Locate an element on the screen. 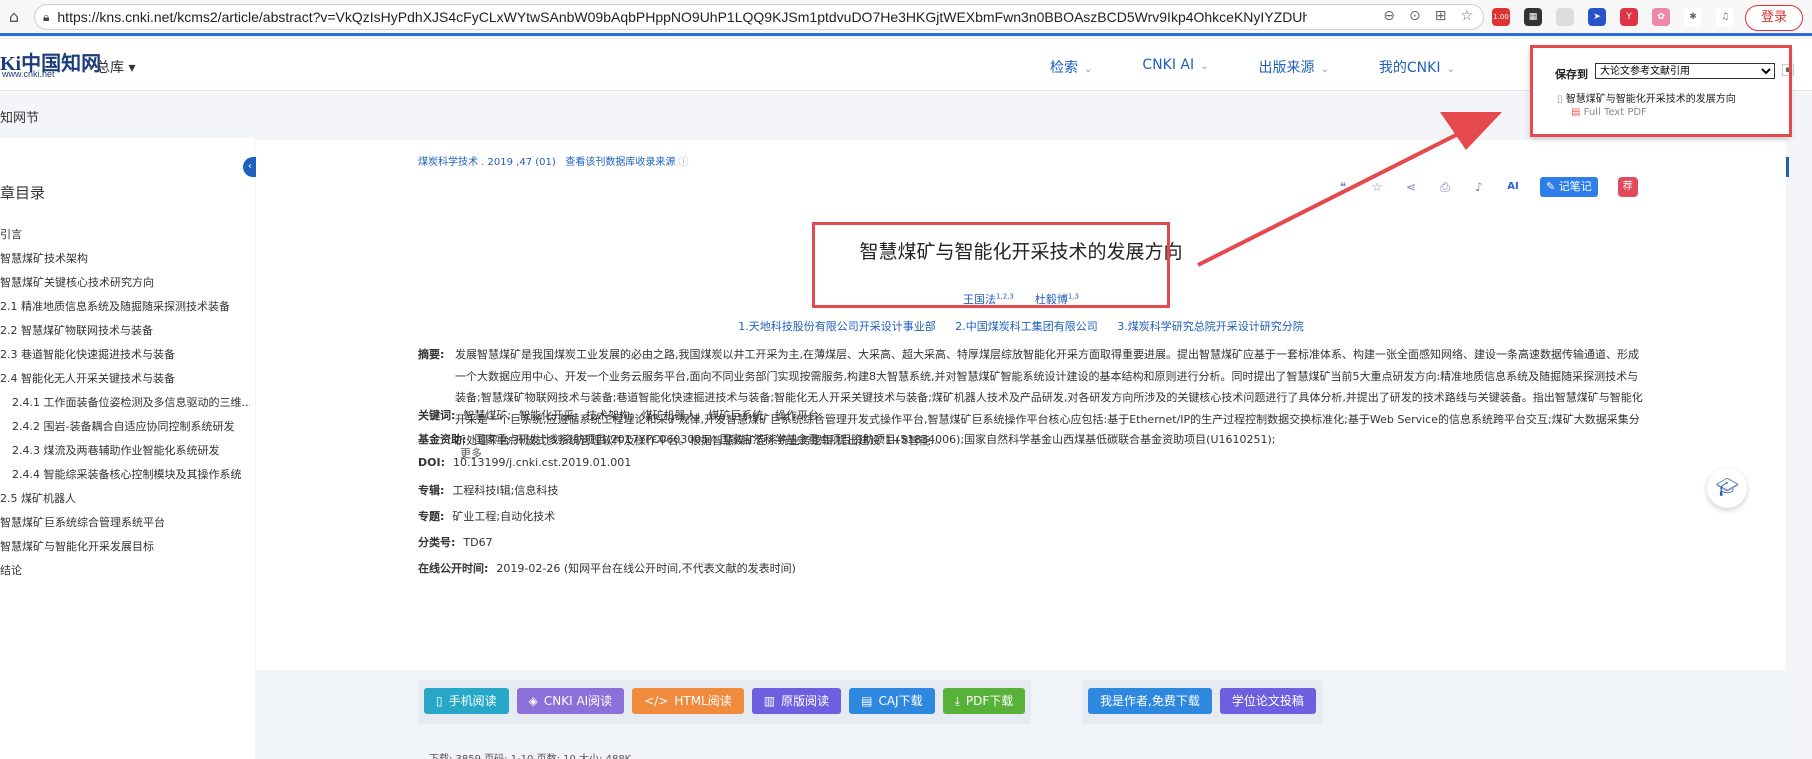 The image size is (1812, 759). download-button: ▥ 原版阅读 is located at coordinates (796, 701).